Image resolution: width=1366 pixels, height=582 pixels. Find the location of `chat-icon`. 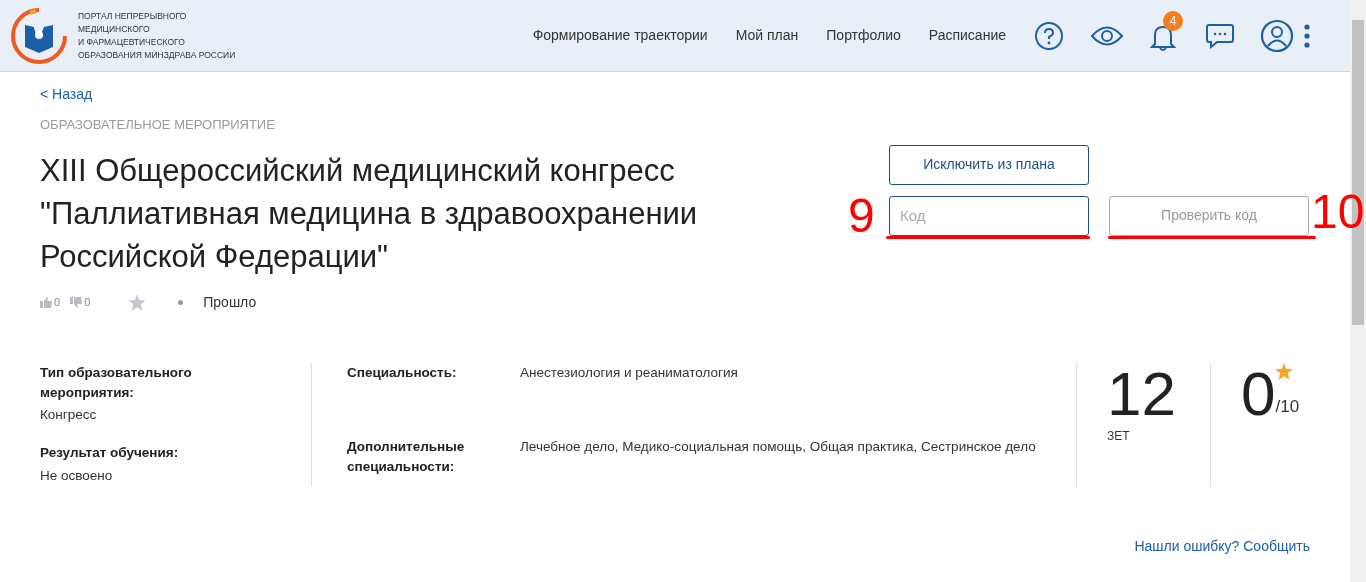

chat-icon is located at coordinates (1220, 35).